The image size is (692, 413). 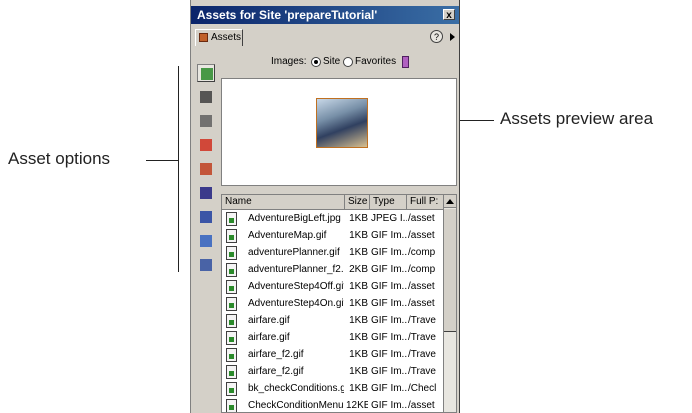 I want to click on list-item: adventurePlanner.gif 1KB GIF Im.../comp, so click(x=333, y=253).